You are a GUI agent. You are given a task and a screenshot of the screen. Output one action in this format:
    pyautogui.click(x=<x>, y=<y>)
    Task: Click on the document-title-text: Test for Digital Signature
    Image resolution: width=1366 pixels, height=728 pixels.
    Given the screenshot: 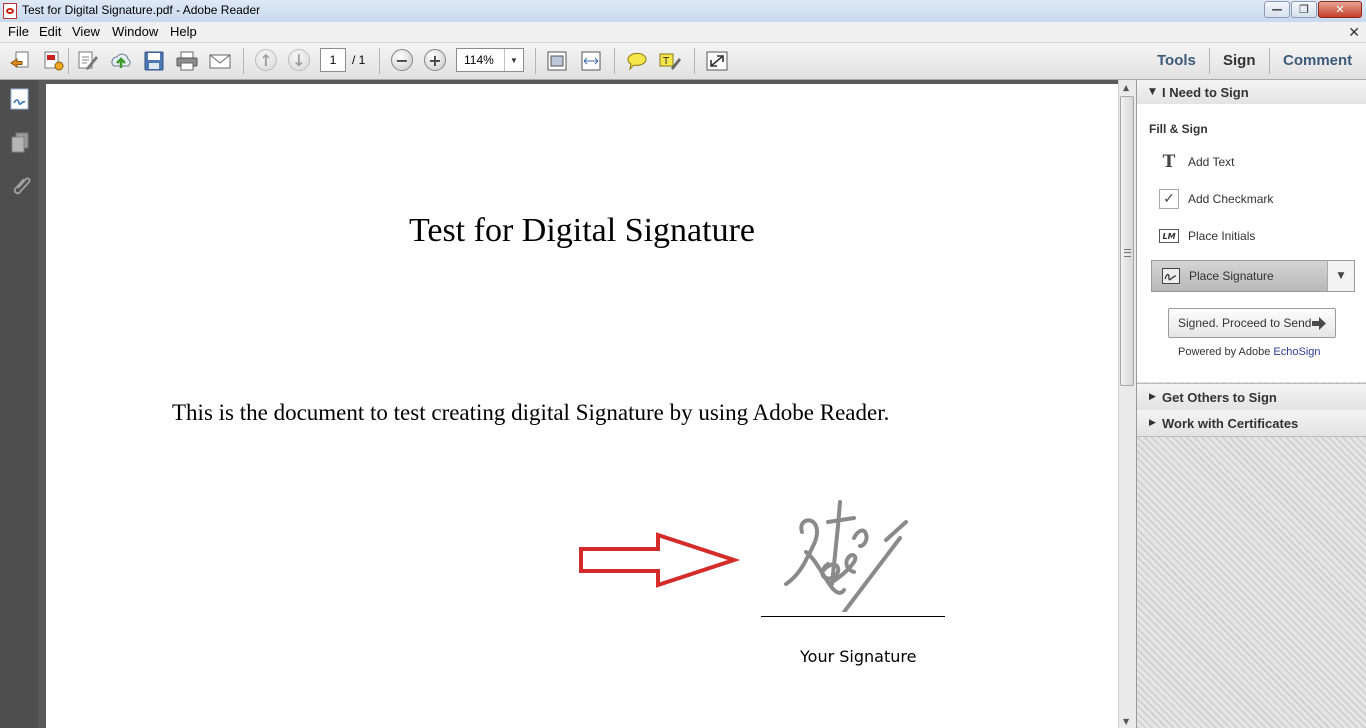 What is the action you would take?
    pyautogui.click(x=582, y=230)
    